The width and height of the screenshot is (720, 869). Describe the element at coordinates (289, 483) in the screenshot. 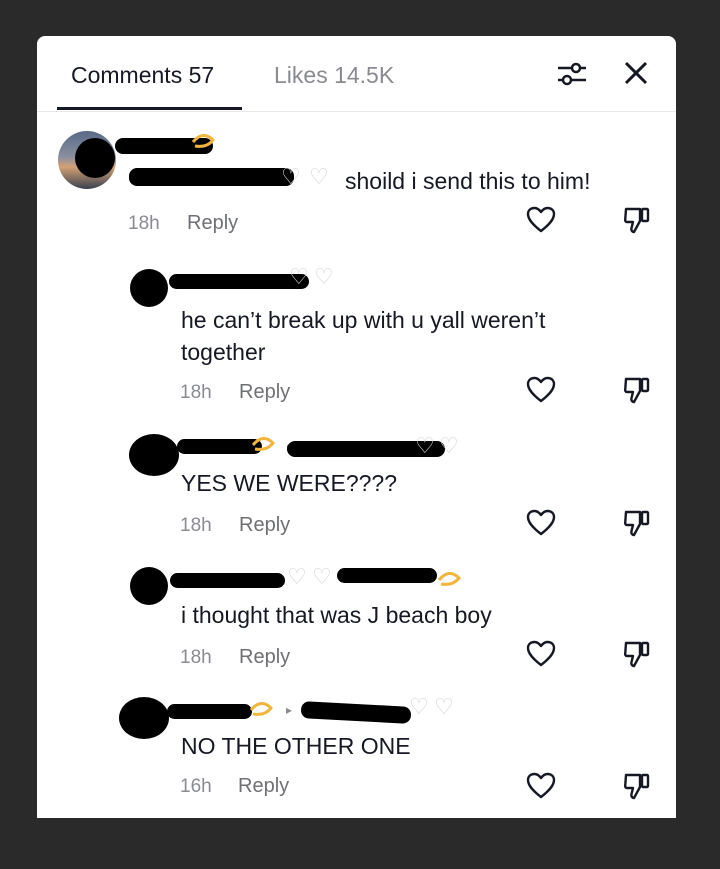

I see `comment-text: YES WE WERE????` at that location.